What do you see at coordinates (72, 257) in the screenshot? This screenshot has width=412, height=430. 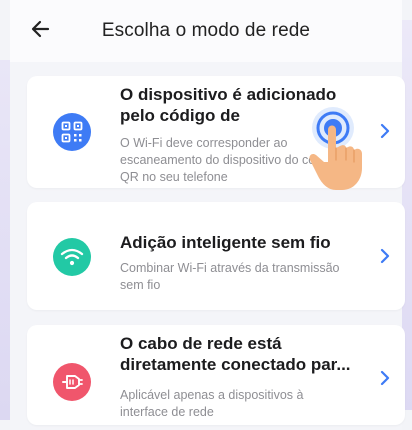 I see `wifi-icon` at bounding box center [72, 257].